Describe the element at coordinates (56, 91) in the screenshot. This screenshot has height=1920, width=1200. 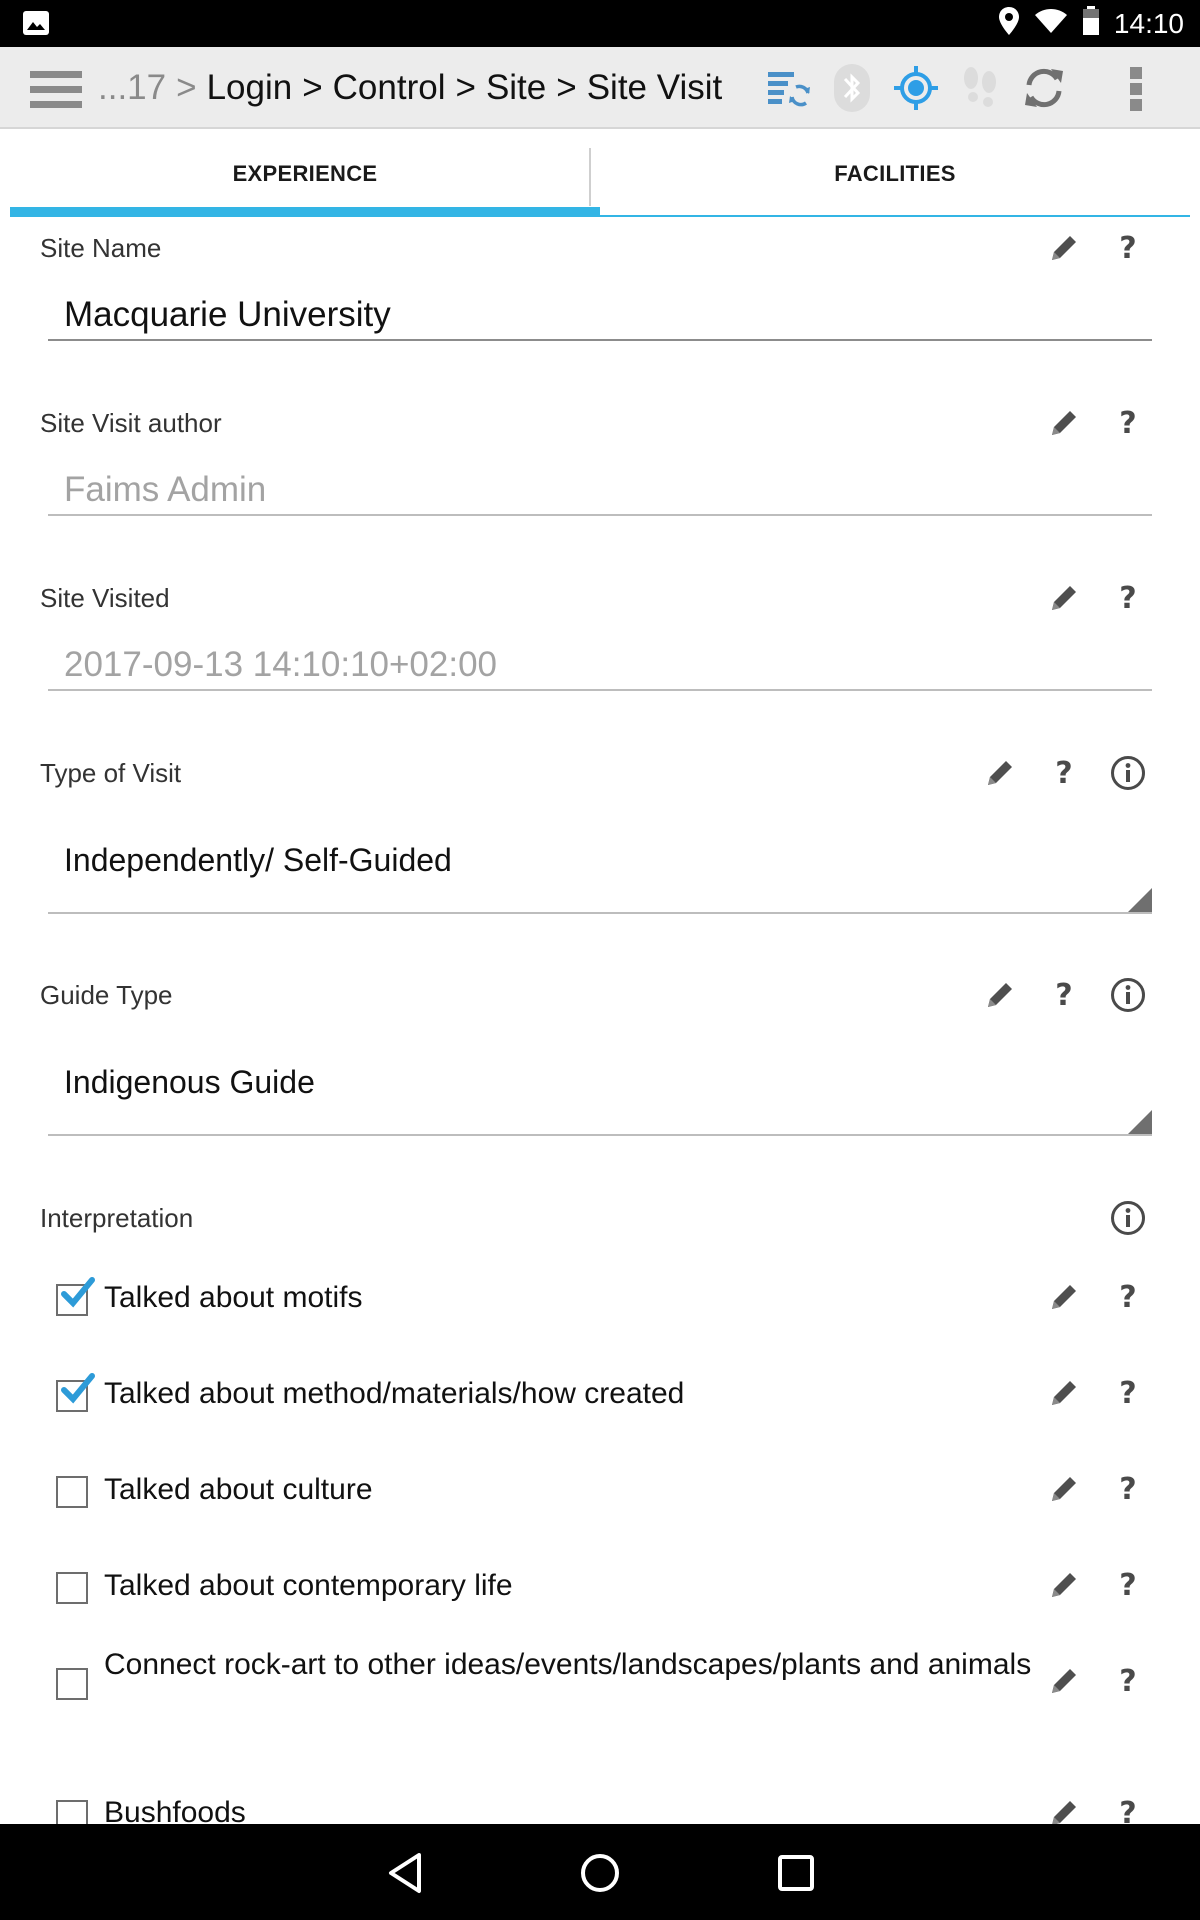
I see `hamburger-menu-icon` at that location.